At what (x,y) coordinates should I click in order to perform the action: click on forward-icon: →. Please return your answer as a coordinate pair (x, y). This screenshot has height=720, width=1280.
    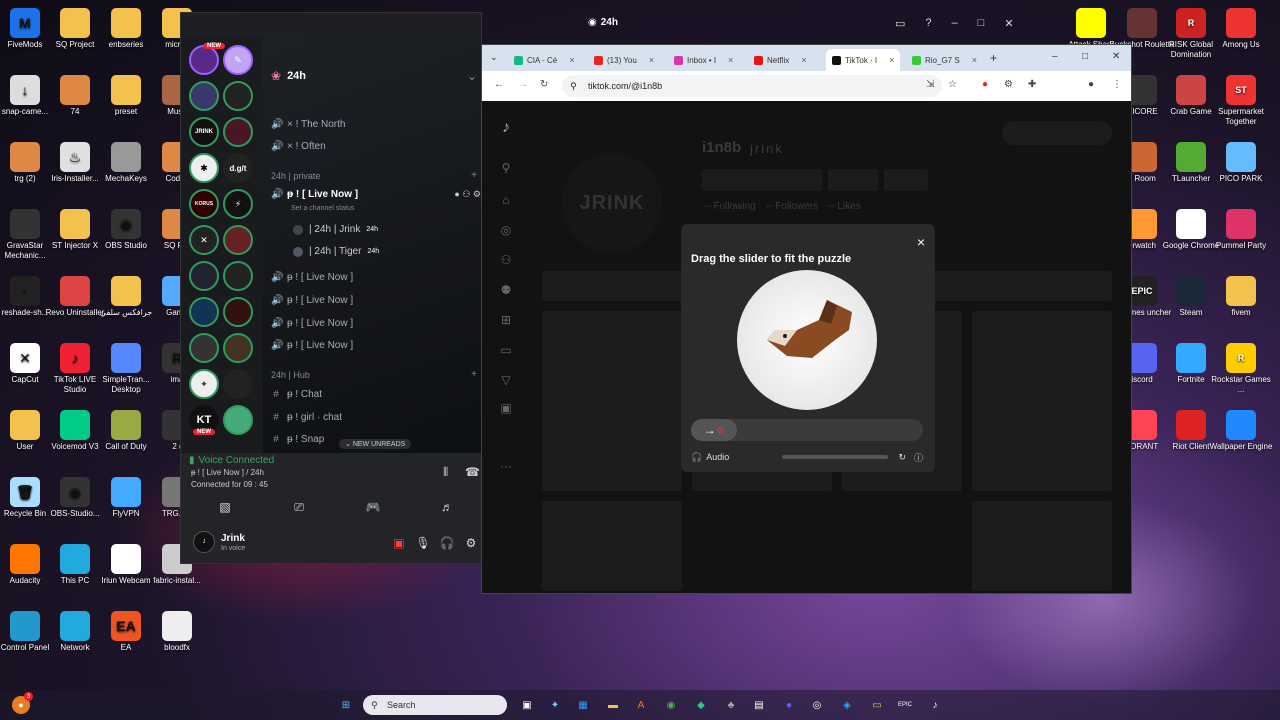
    Looking at the image, I should click on (523, 84).